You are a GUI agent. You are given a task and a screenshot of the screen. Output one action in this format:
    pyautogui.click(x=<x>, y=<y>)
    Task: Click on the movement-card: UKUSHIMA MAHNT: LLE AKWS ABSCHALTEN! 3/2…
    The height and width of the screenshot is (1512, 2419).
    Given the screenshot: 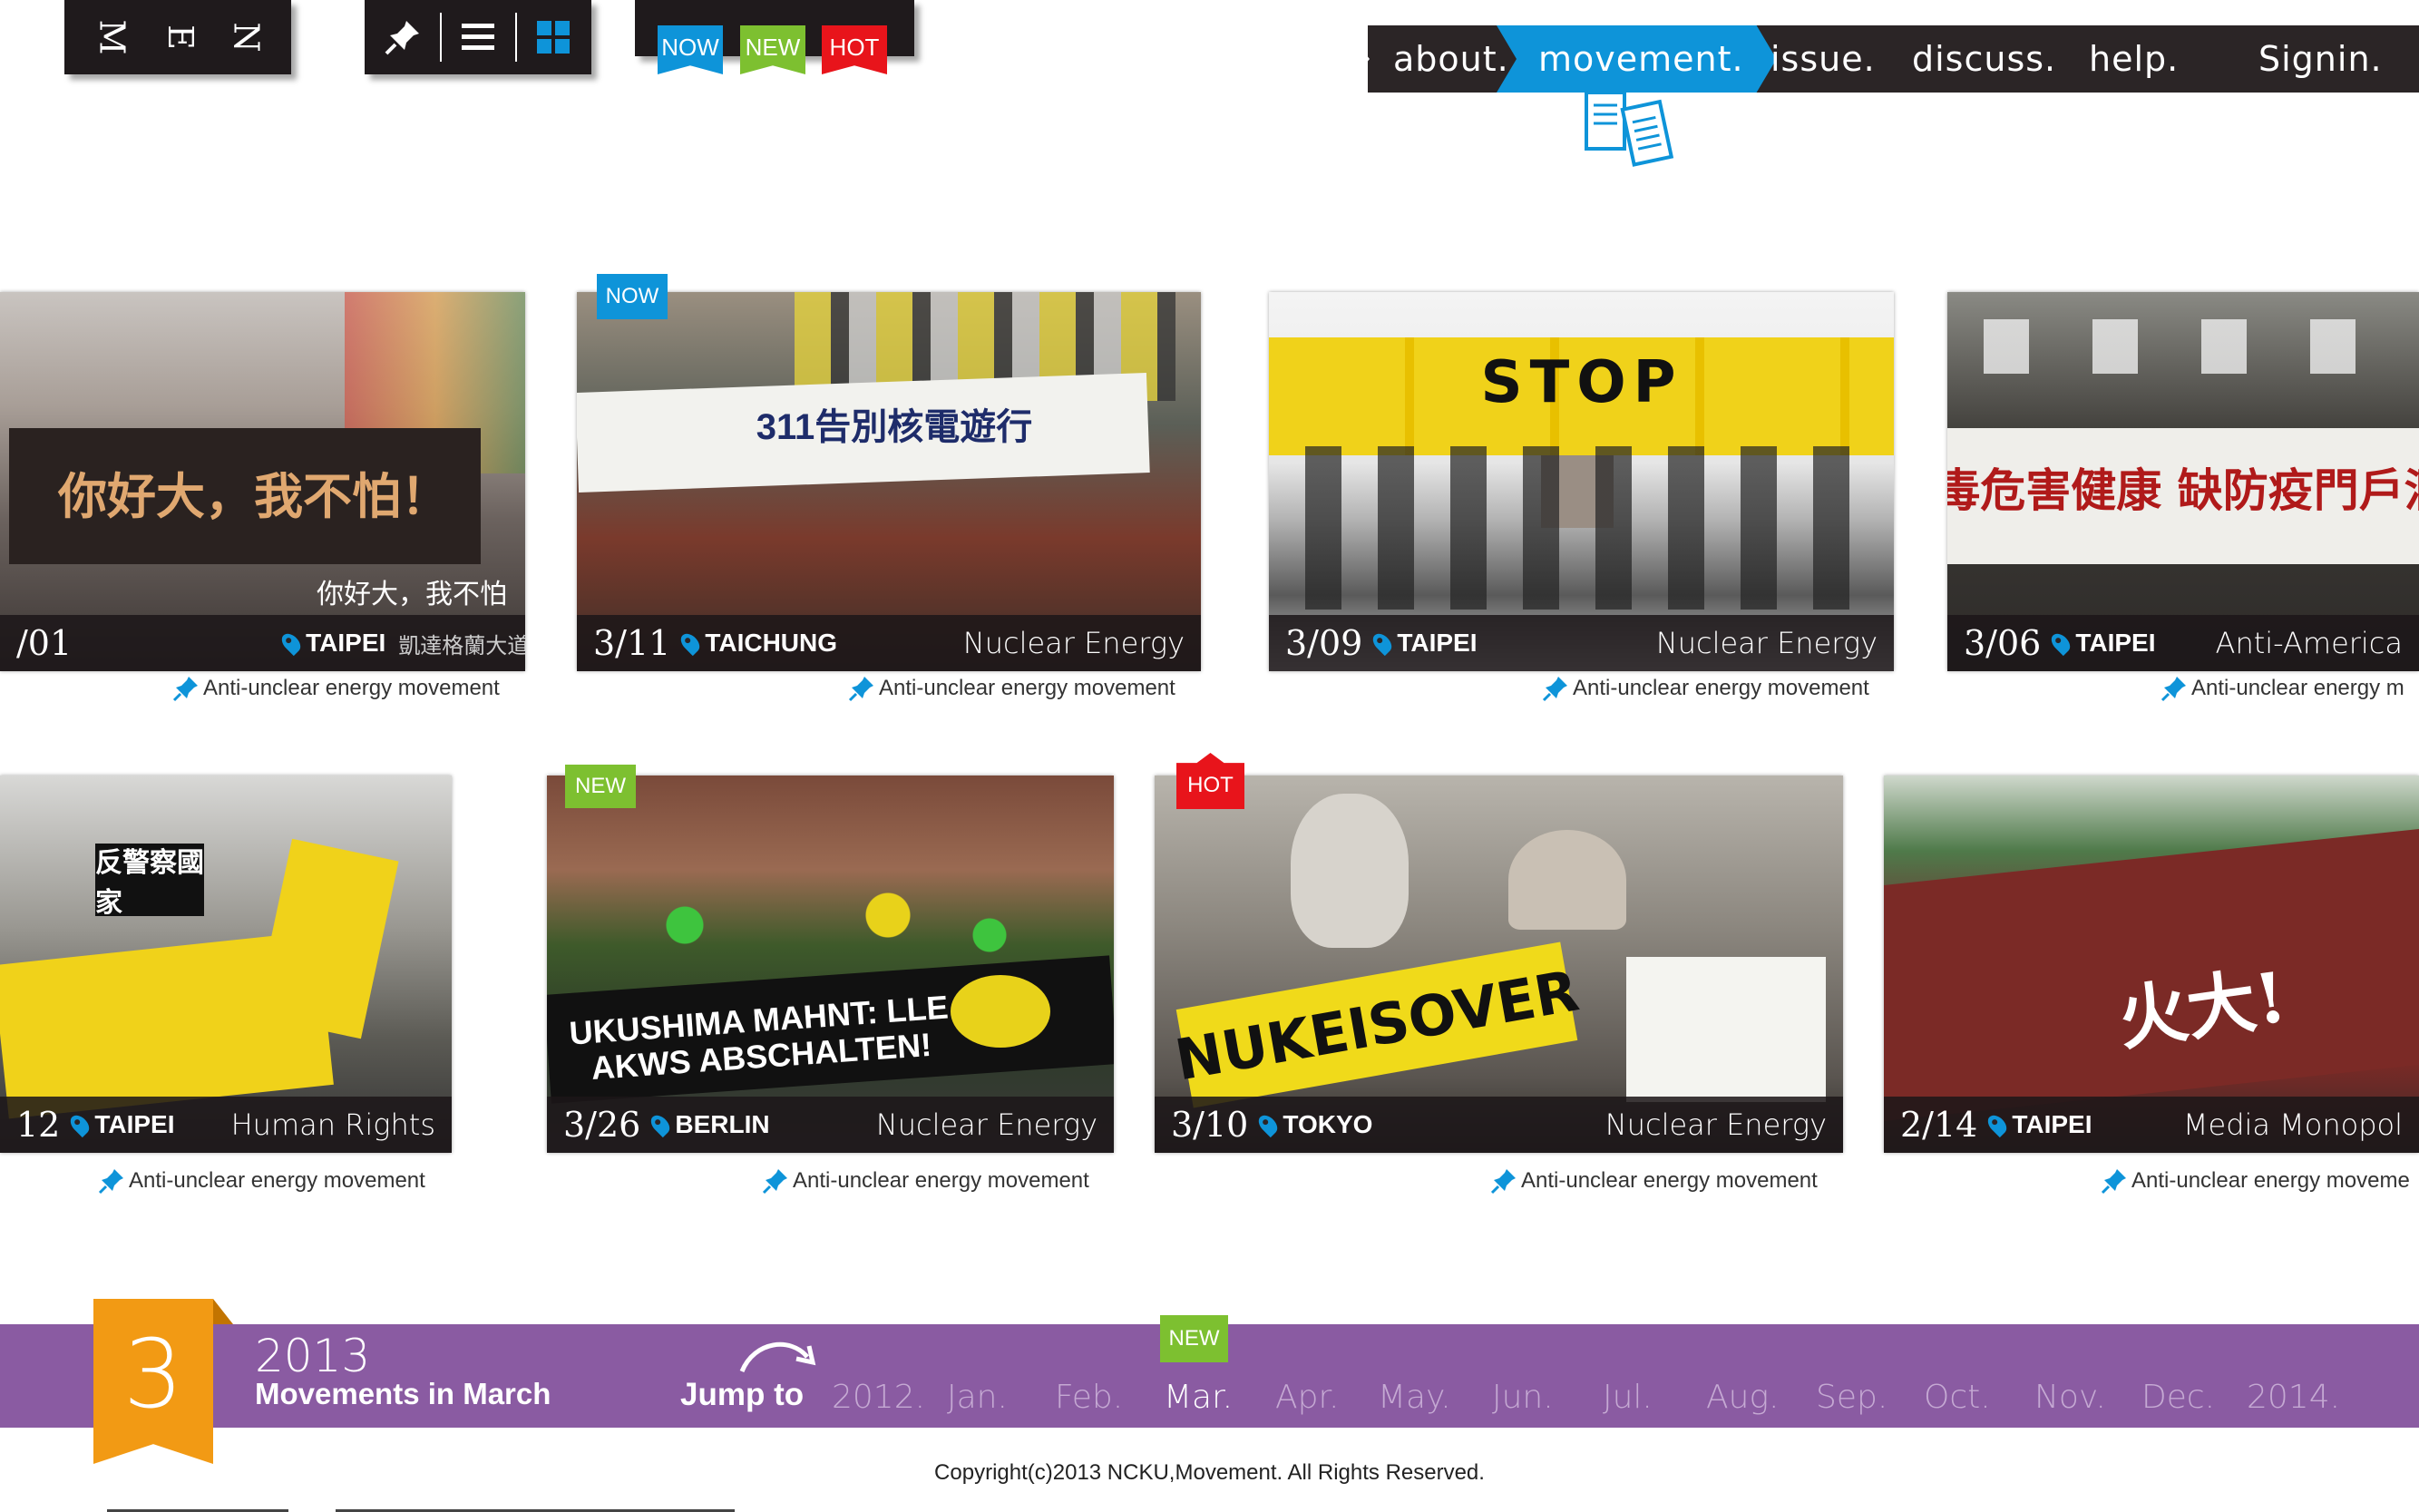 What is the action you would take?
    pyautogui.click(x=831, y=964)
    